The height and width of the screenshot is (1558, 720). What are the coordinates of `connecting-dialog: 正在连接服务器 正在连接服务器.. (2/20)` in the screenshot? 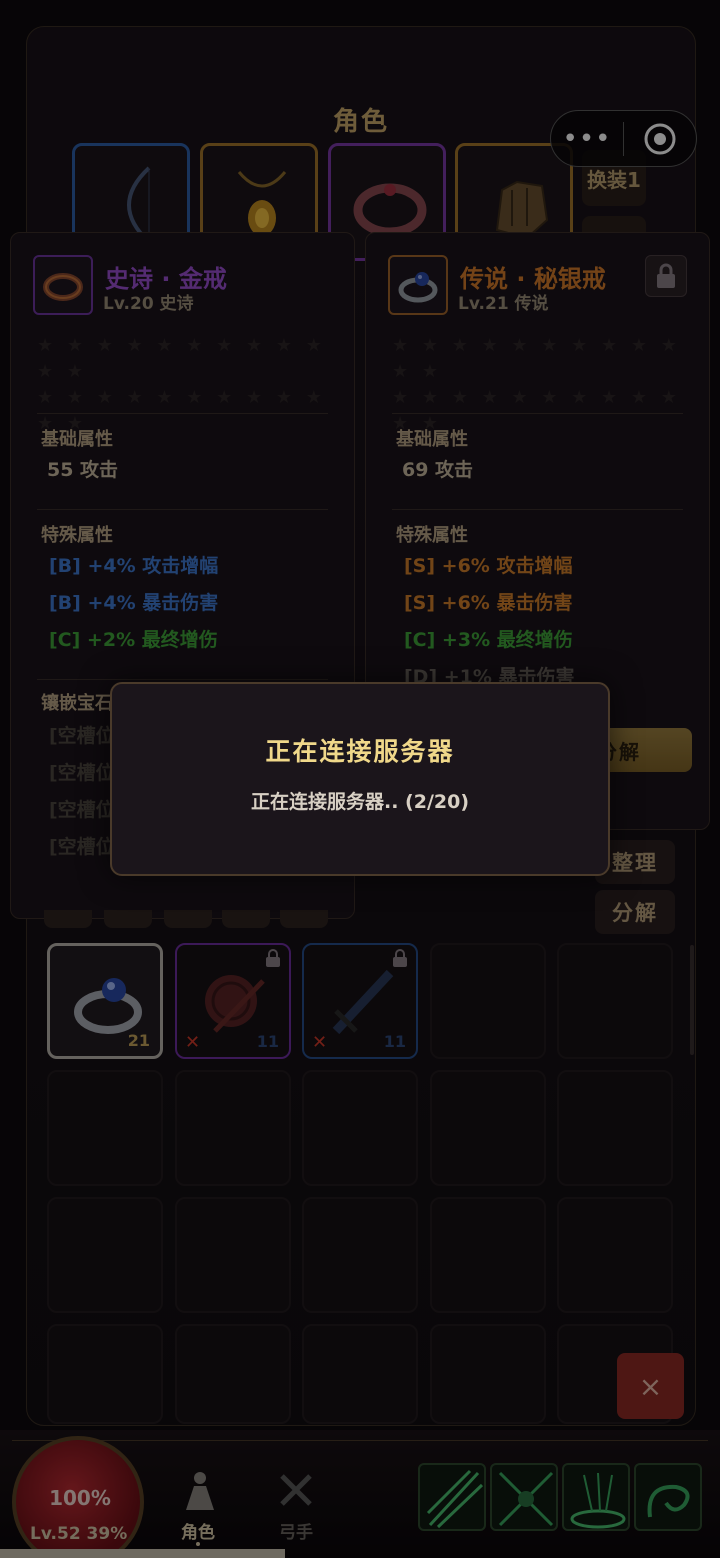 It's located at (360, 779).